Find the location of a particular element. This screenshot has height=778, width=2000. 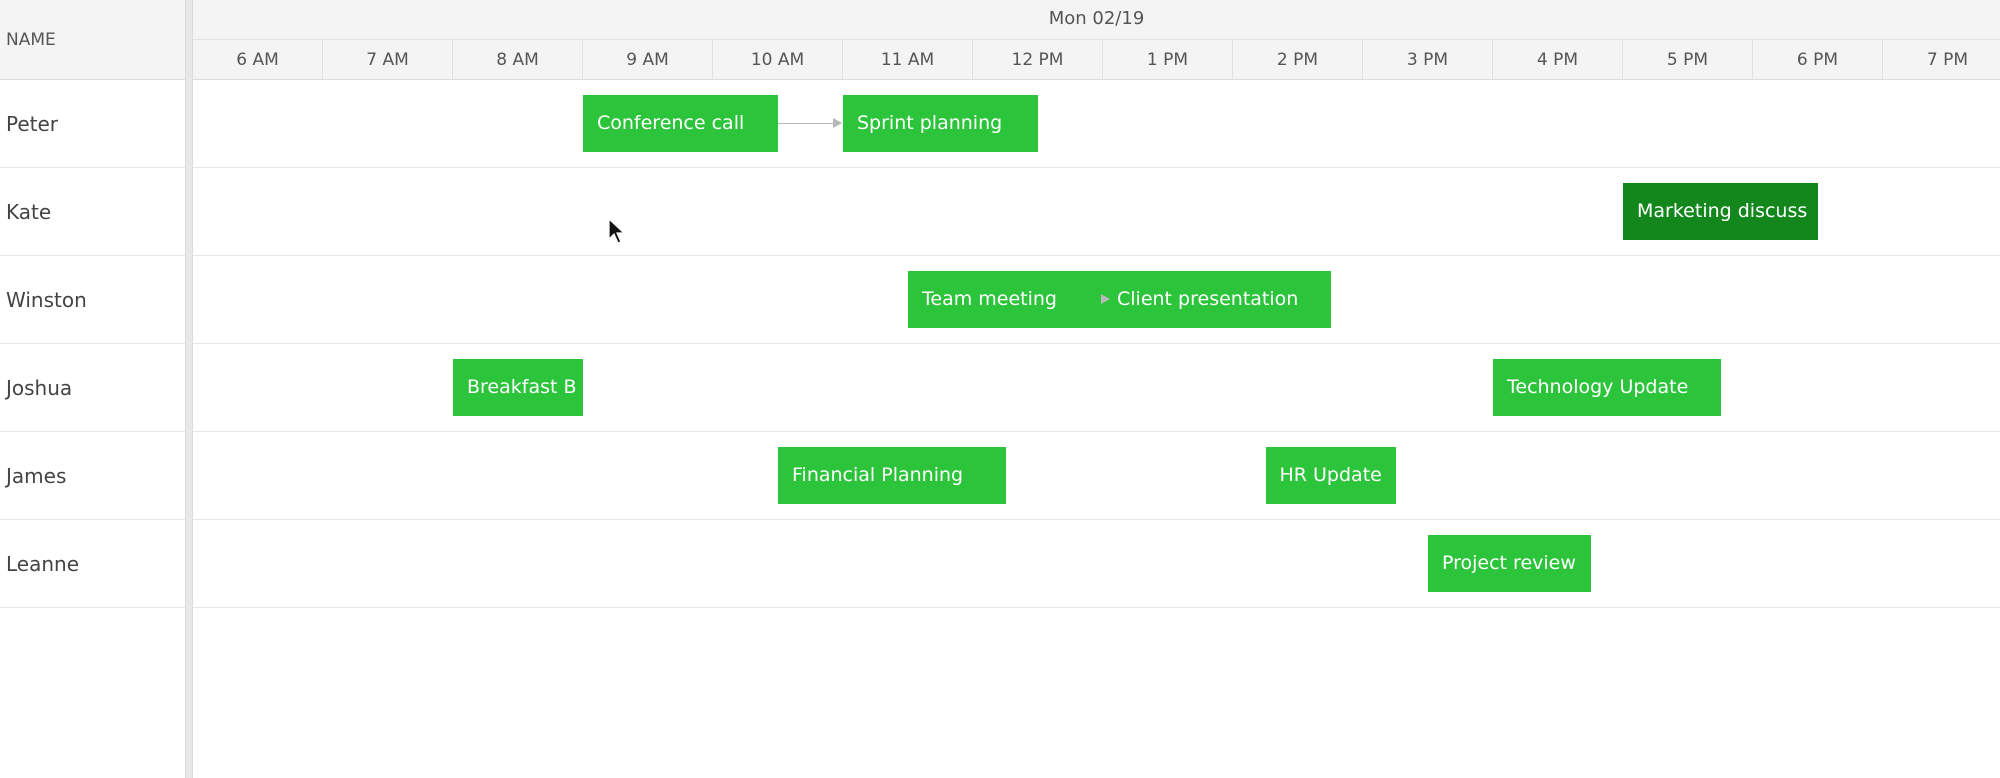

resource-row-joshua: Joshua is located at coordinates (92, 388).